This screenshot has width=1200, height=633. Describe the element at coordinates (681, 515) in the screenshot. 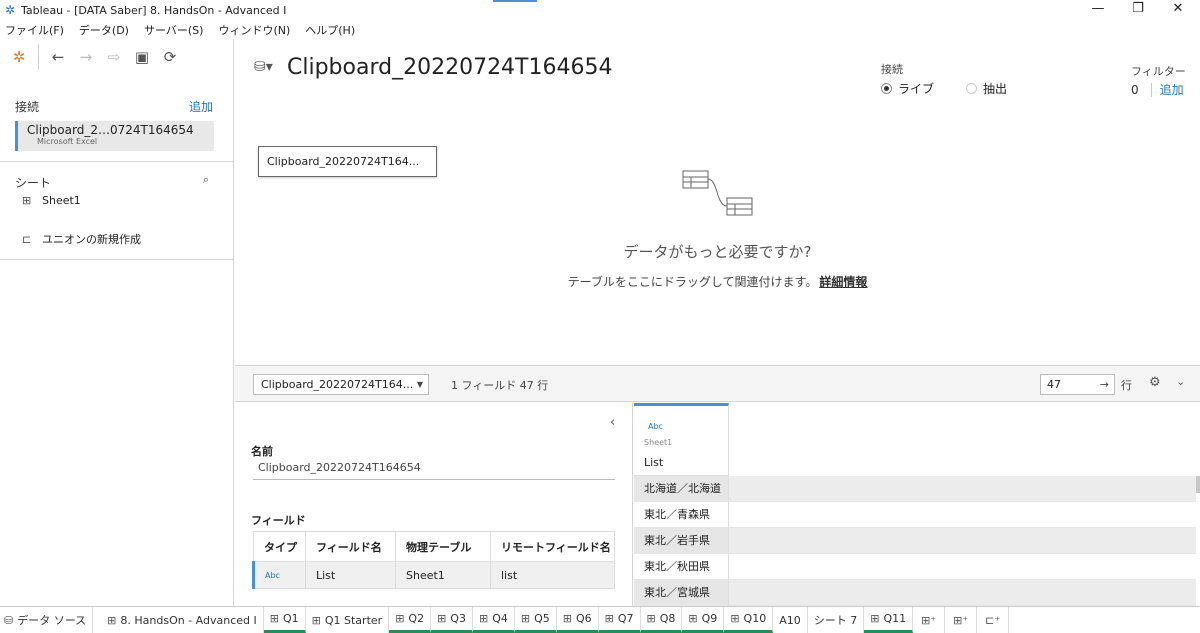

I see `grid-cell: 東北／青森県` at that location.